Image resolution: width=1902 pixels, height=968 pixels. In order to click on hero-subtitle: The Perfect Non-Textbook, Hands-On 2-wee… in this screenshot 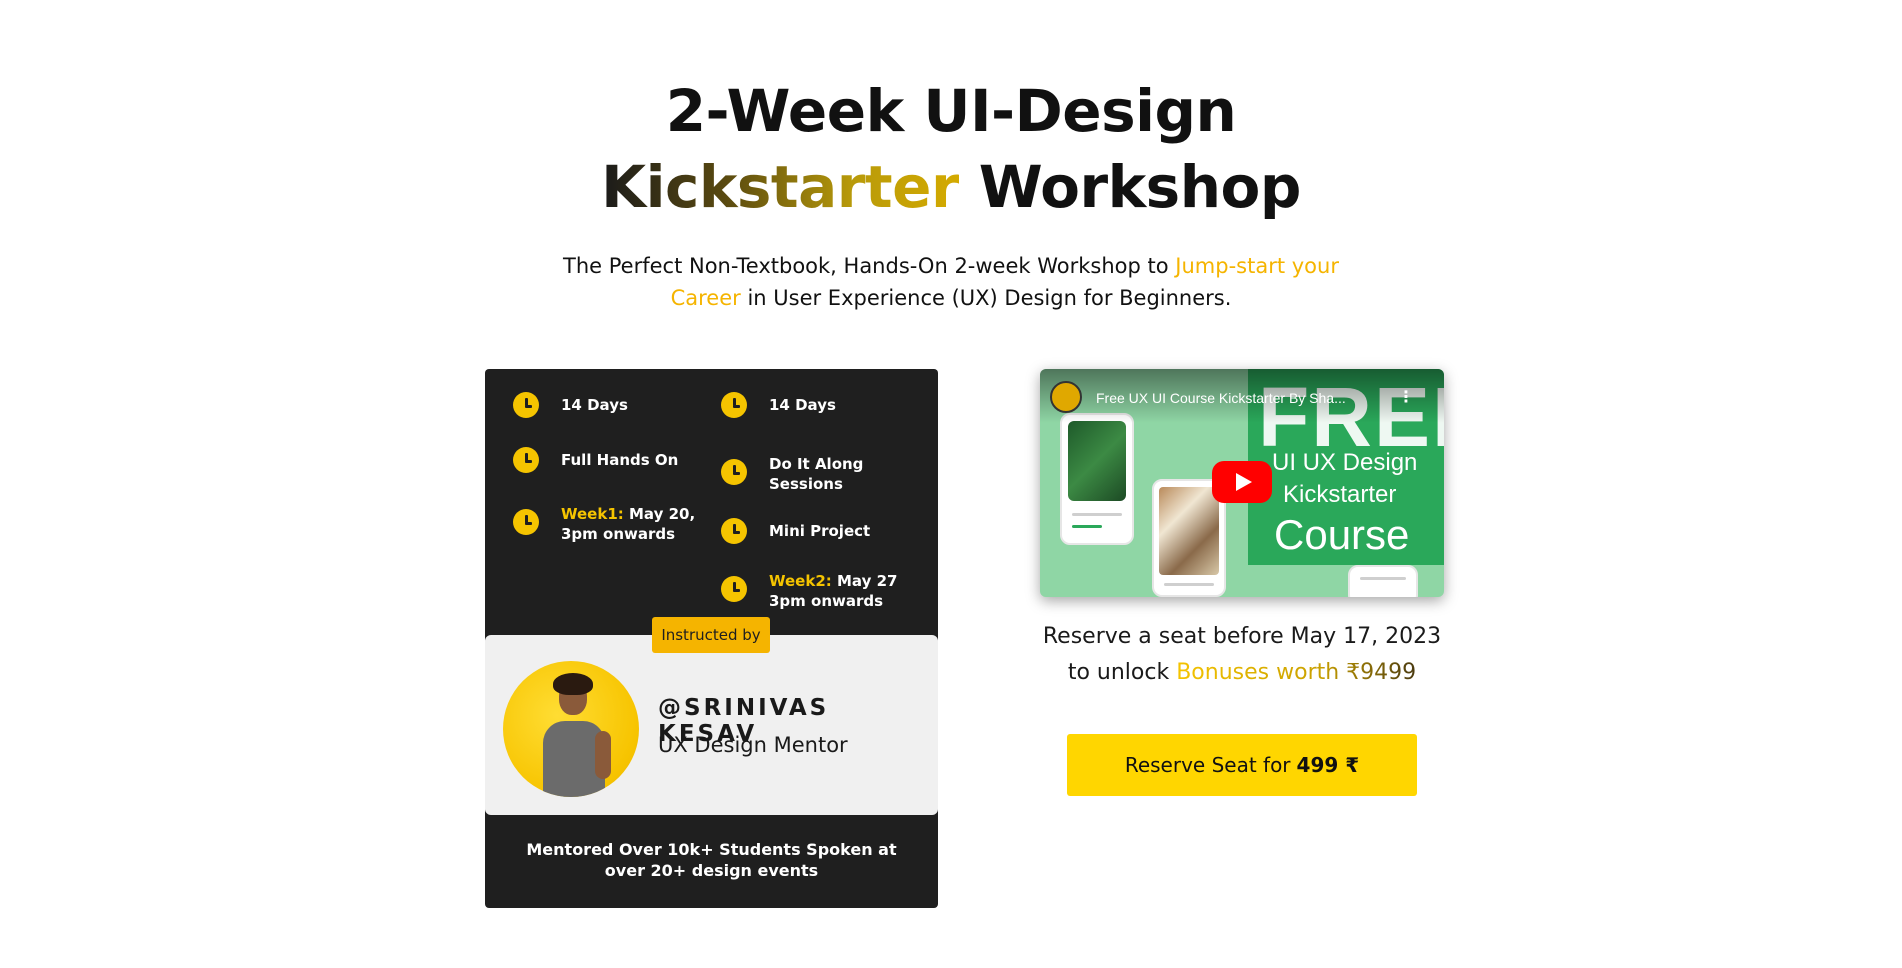, I will do `click(951, 282)`.